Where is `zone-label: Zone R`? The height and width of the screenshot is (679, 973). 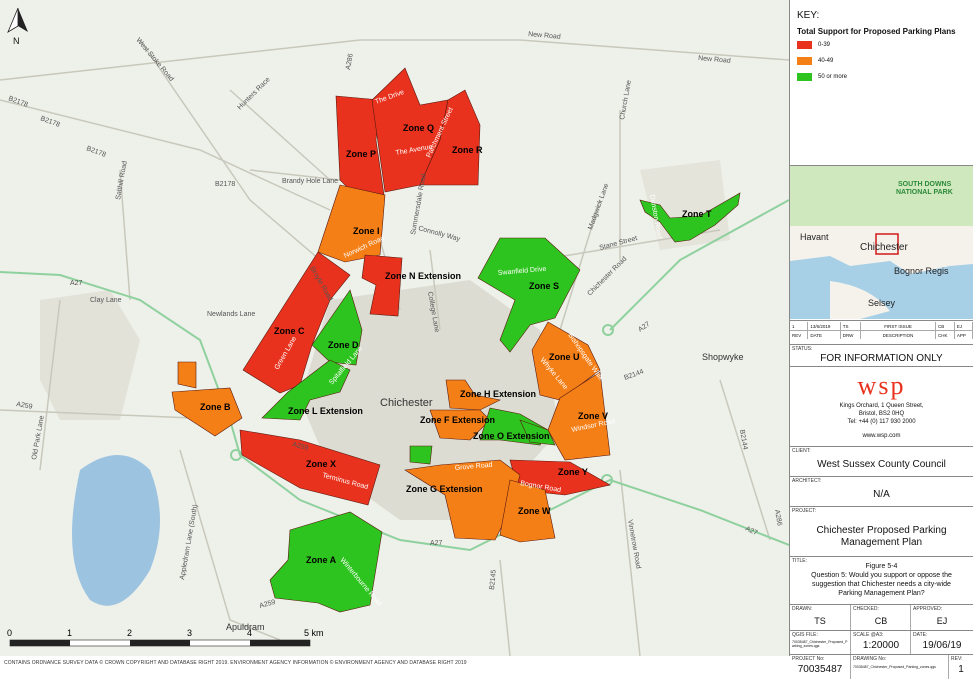 zone-label: Zone R is located at coordinates (467, 150).